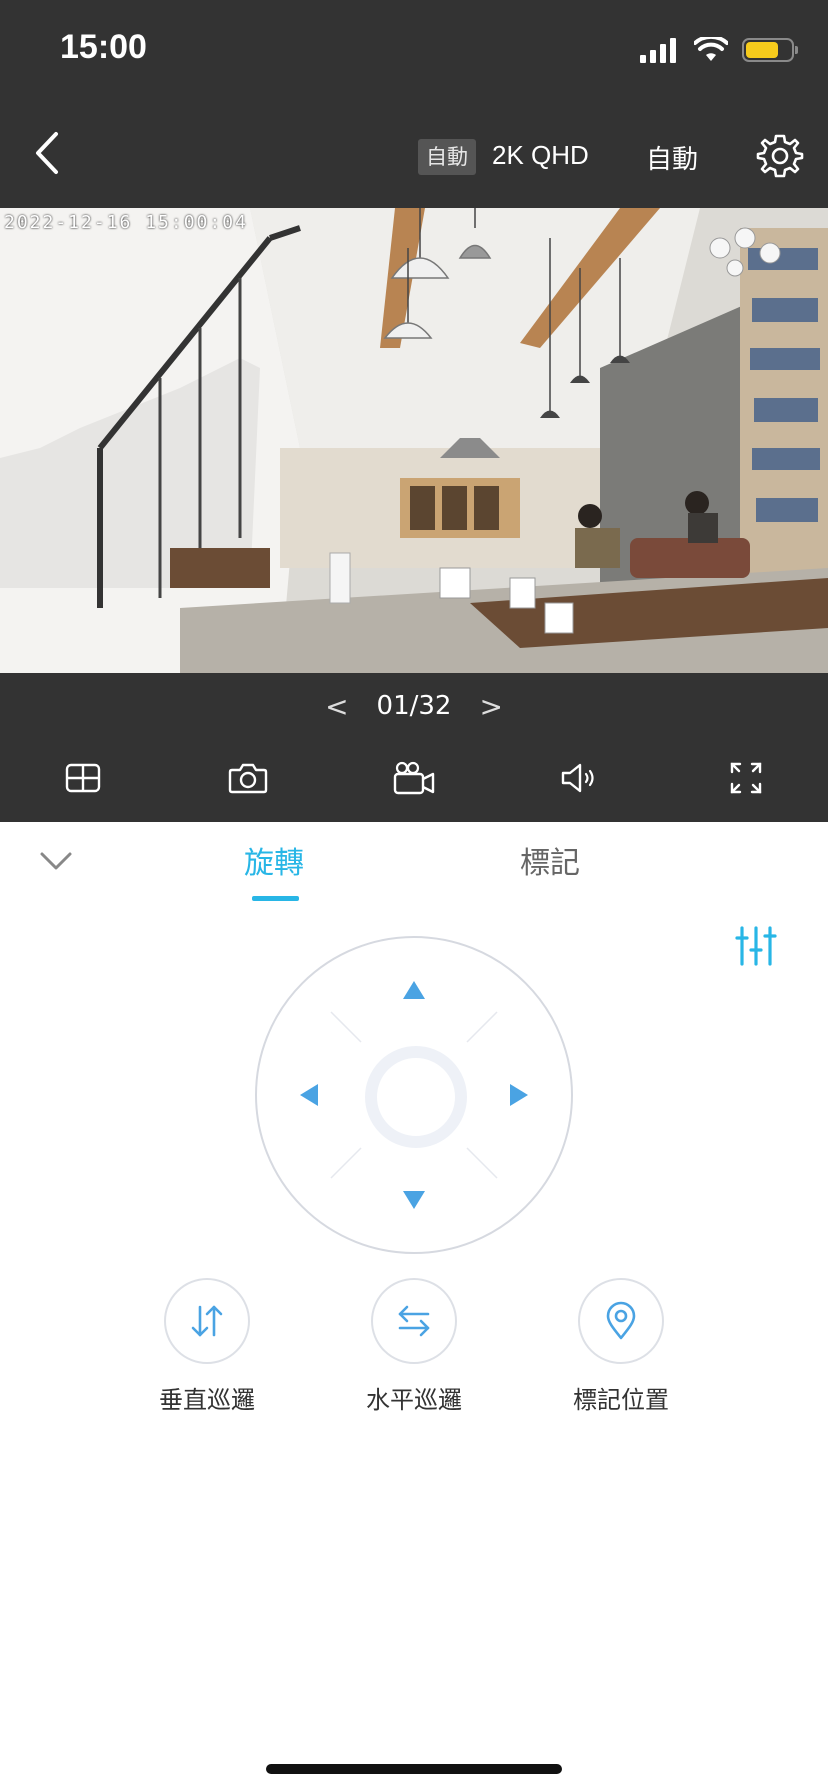 The height and width of the screenshot is (1792, 828). Describe the element at coordinates (780, 156) in the screenshot. I see `gear-icon` at that location.